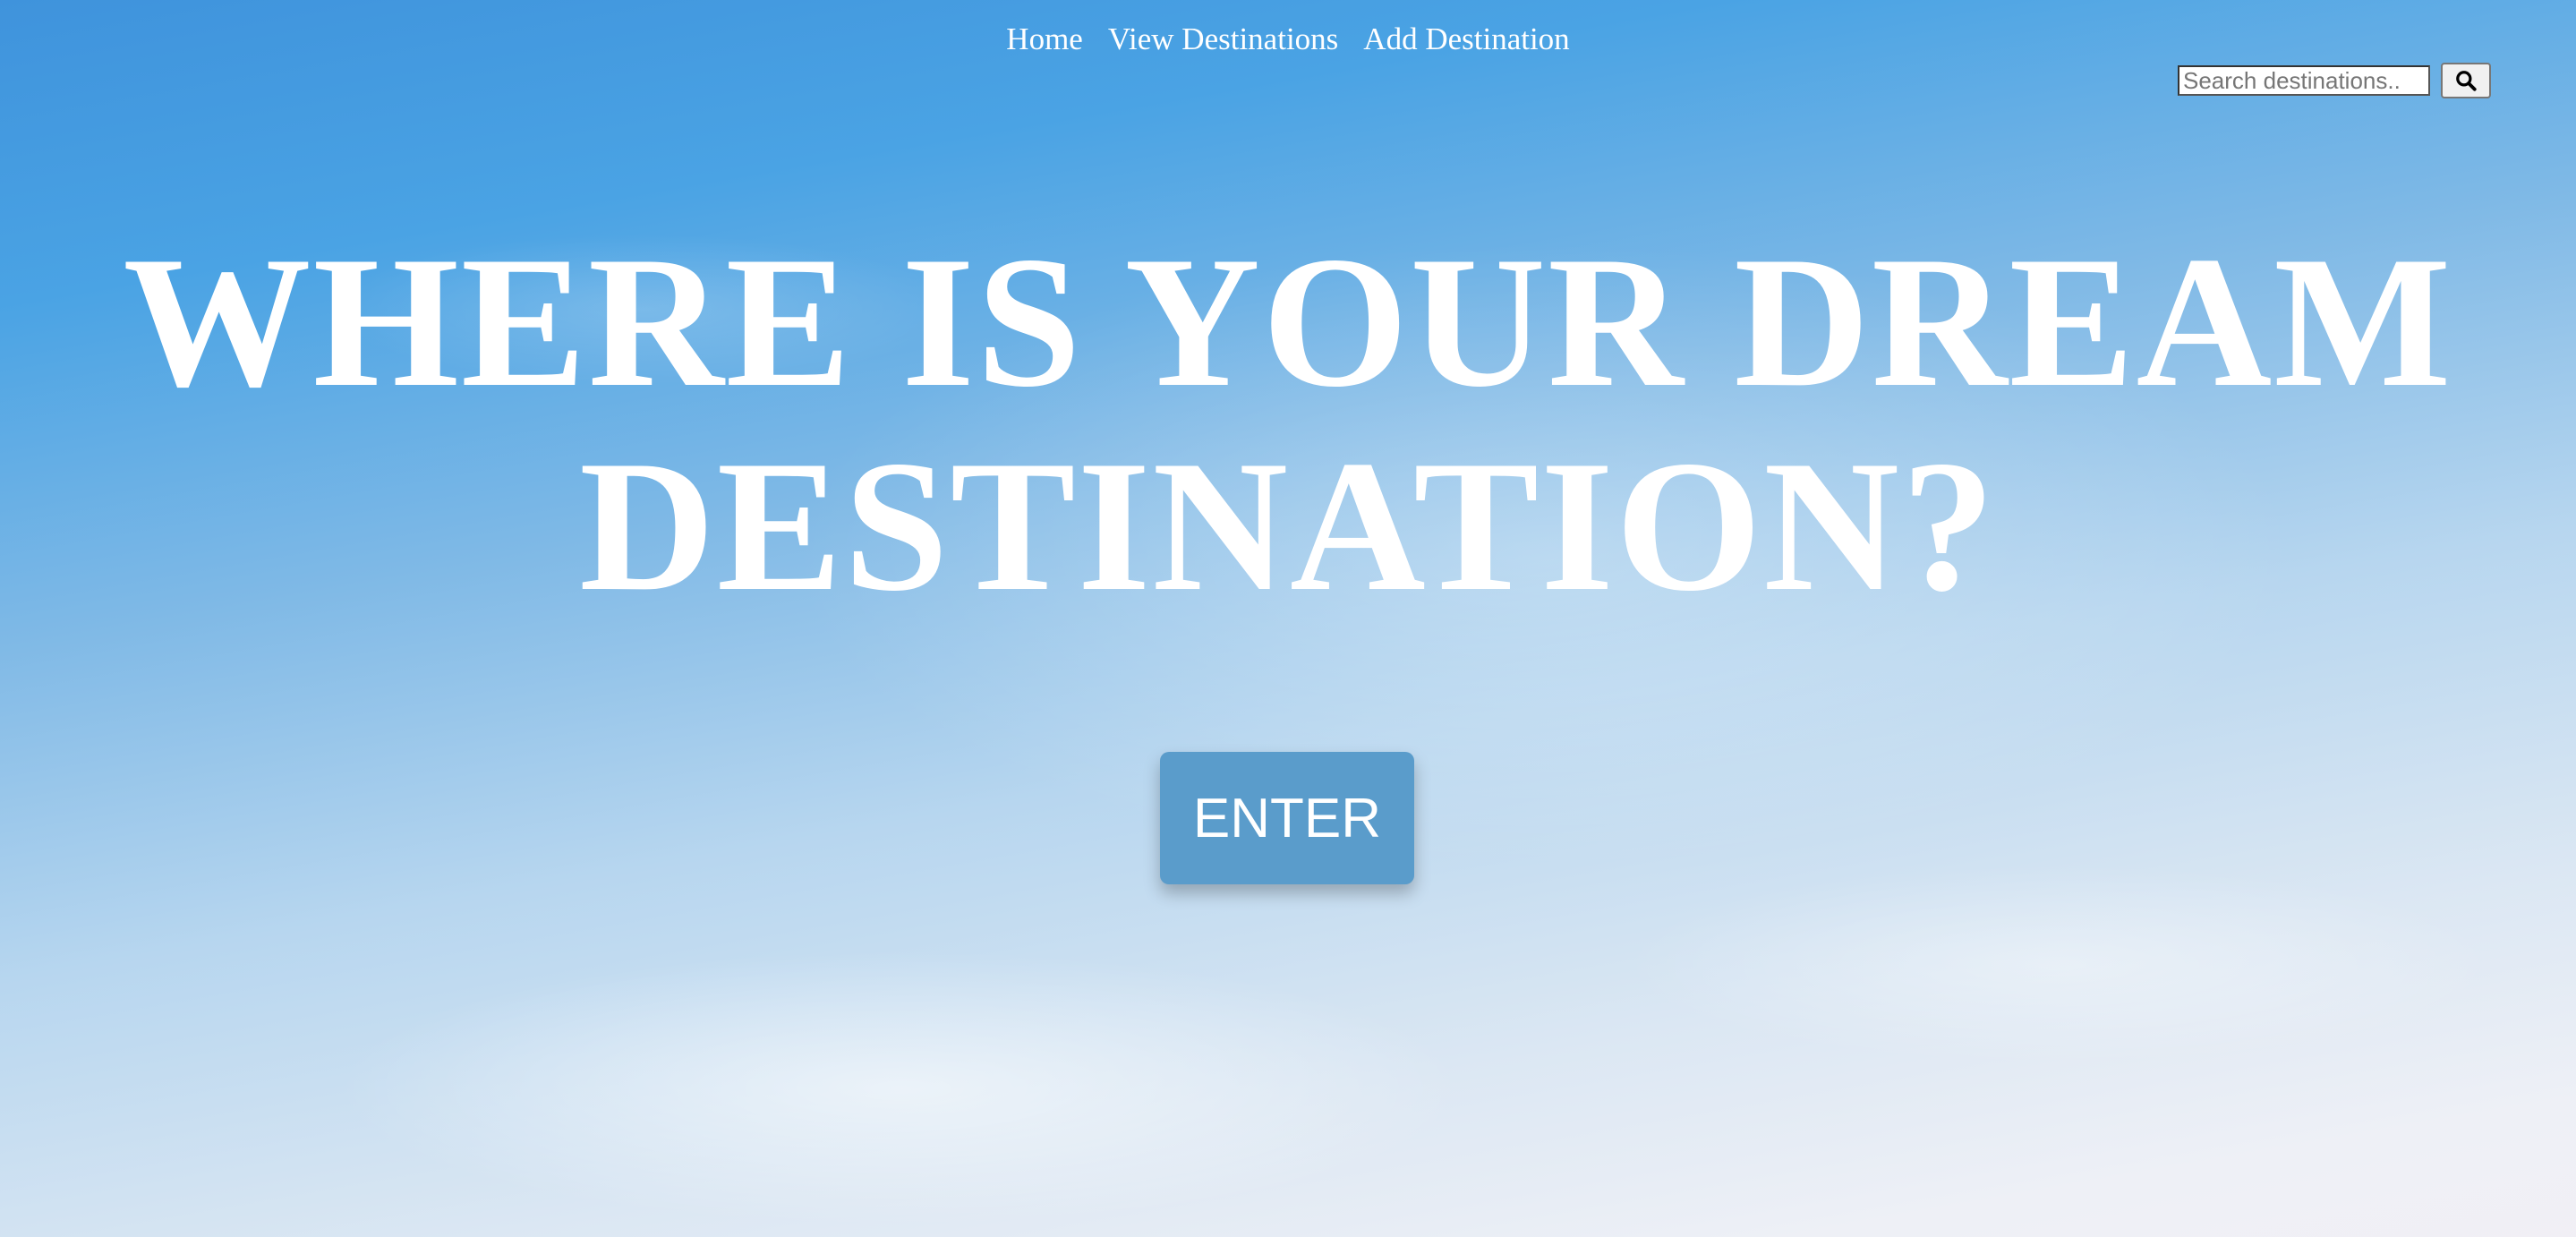 The height and width of the screenshot is (1237, 2576). I want to click on search-bar, so click(2334, 80).